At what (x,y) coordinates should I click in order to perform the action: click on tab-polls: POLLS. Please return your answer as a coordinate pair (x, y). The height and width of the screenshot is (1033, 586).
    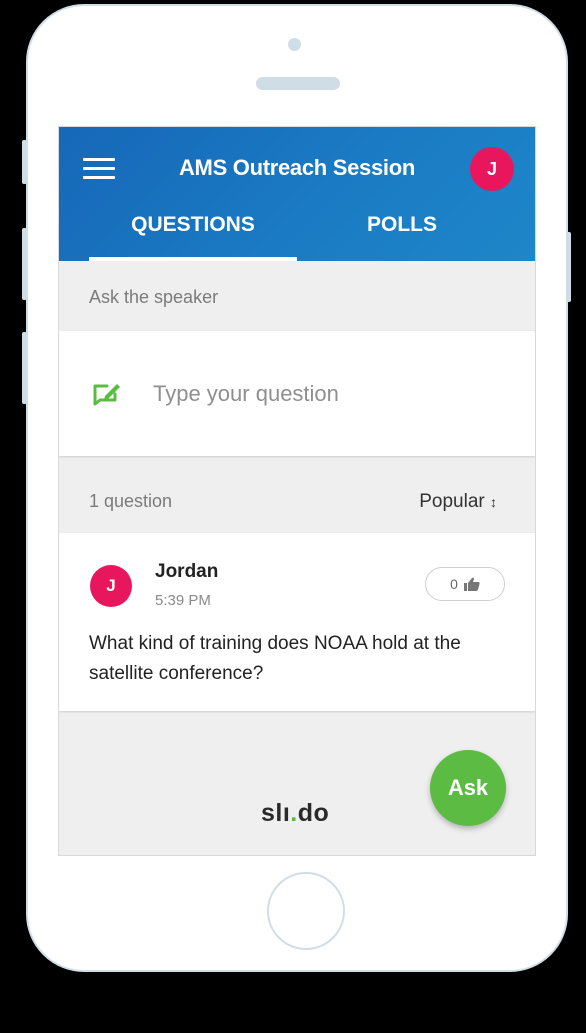
    Looking at the image, I should click on (402, 237).